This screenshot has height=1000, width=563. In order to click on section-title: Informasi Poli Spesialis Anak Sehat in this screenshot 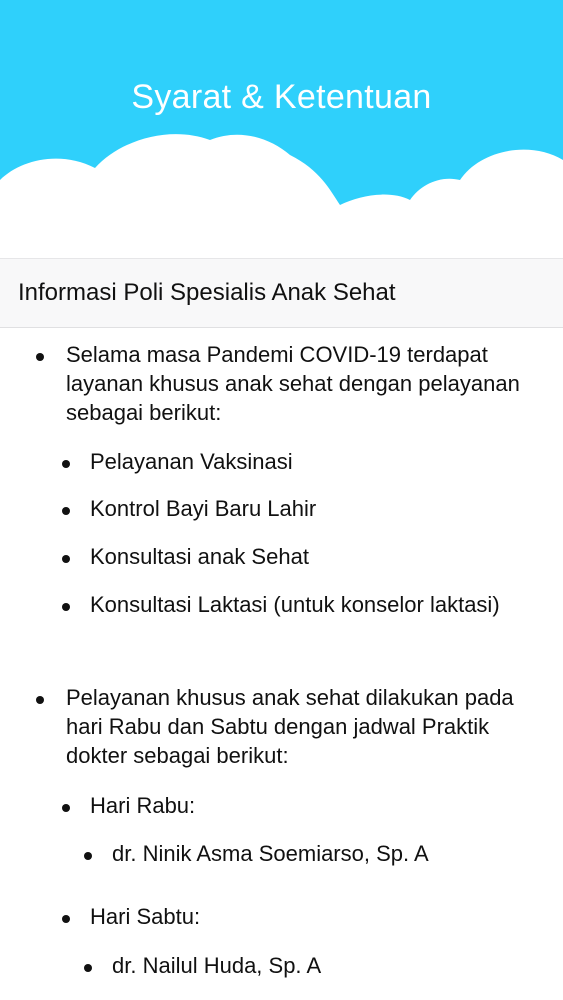, I will do `click(207, 292)`.